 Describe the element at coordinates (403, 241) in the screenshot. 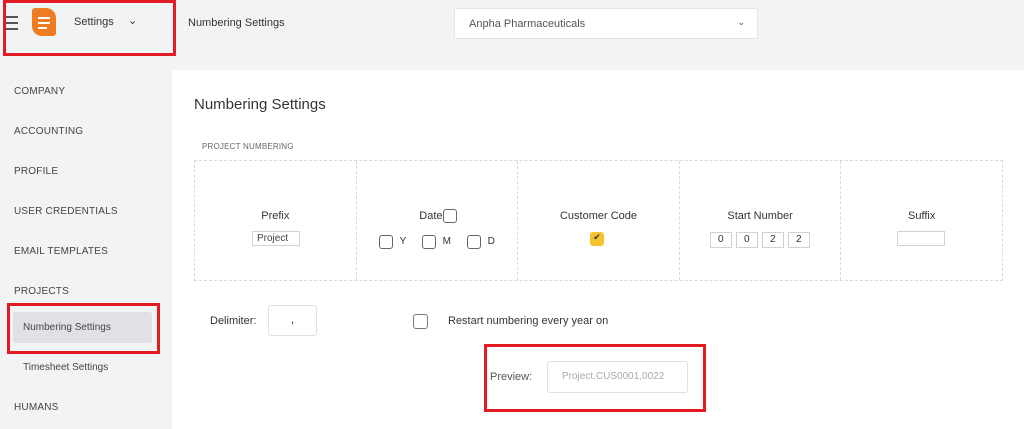

I see `date-year-label: Y` at that location.